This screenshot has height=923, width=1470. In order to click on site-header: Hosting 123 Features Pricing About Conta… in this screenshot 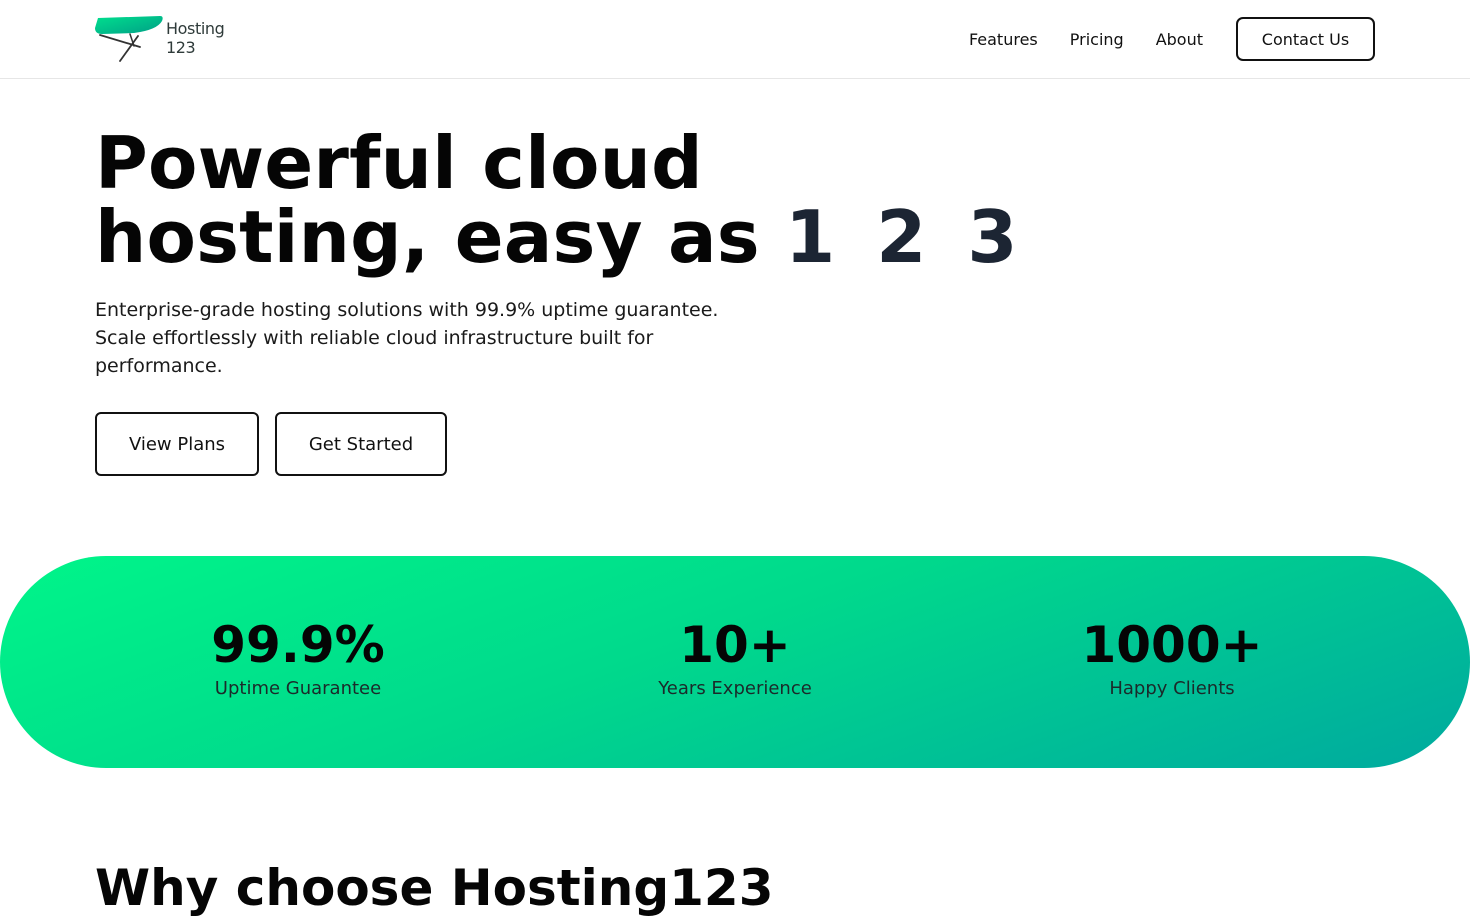, I will do `click(735, 39)`.